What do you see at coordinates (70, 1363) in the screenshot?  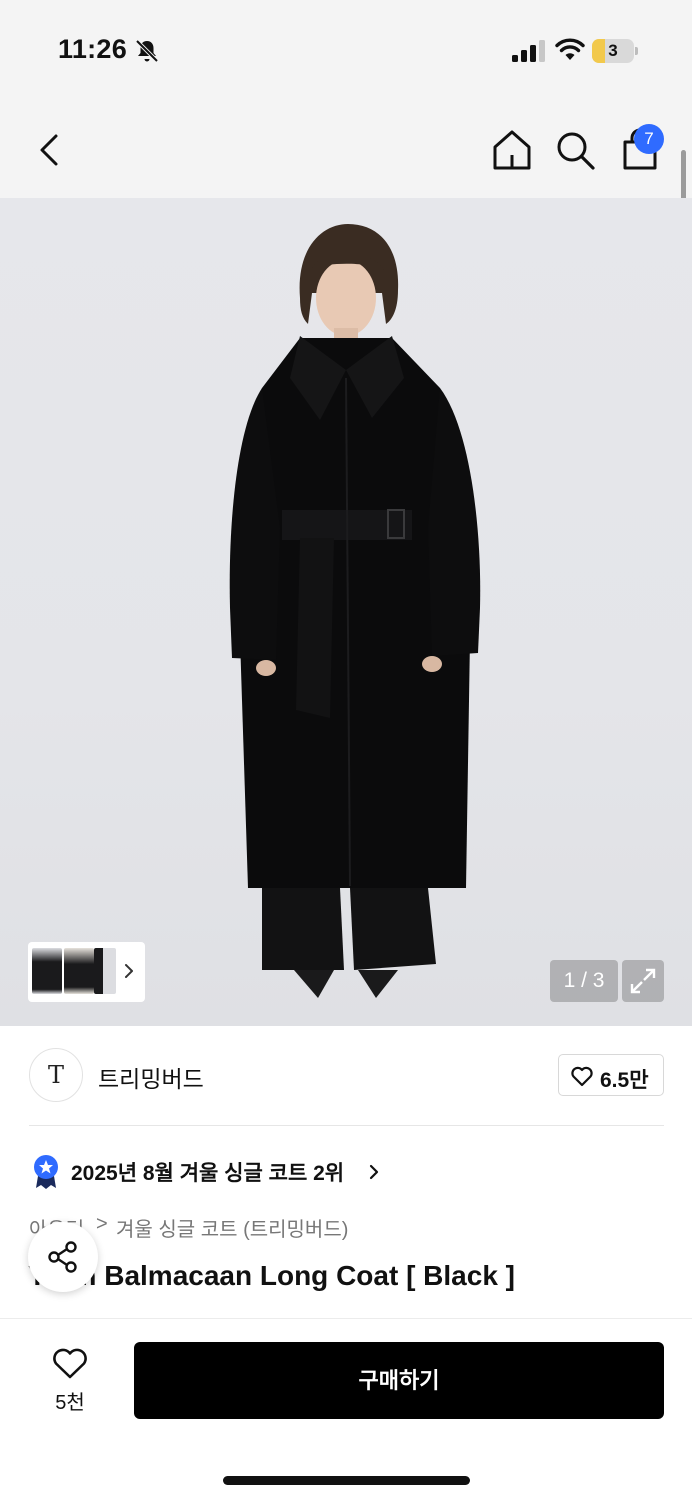 I see `wishlist-heart-icon` at bounding box center [70, 1363].